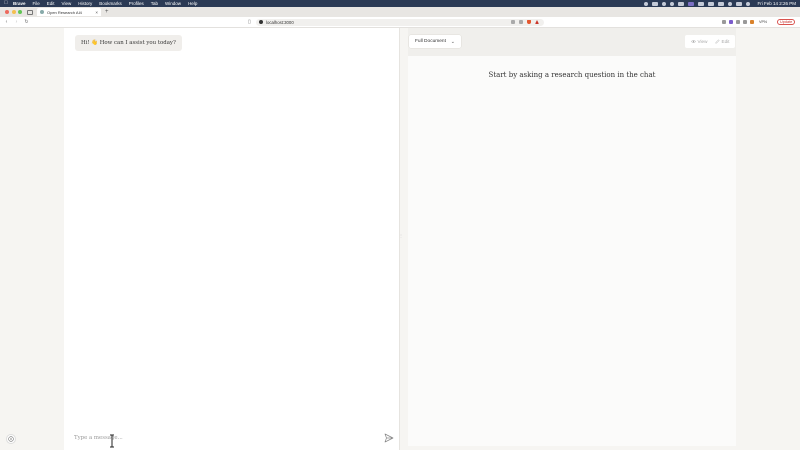 Image resolution: width=800 pixels, height=450 pixels. What do you see at coordinates (655, 3) in the screenshot?
I see `upload-icon` at bounding box center [655, 3].